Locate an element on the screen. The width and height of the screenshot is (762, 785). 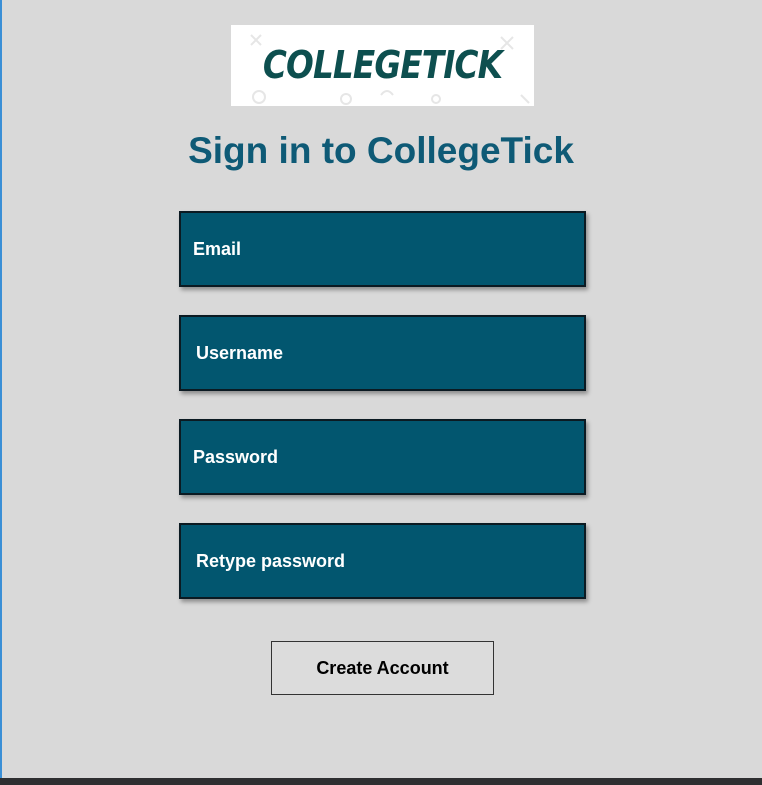
email-field is located at coordinates (382, 249).